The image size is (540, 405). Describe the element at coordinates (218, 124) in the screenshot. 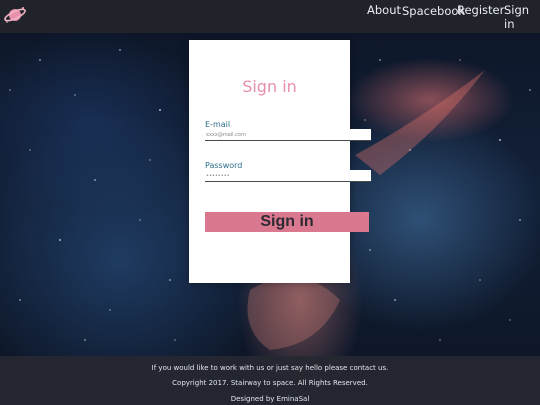

I see `email-label: E-mail` at that location.